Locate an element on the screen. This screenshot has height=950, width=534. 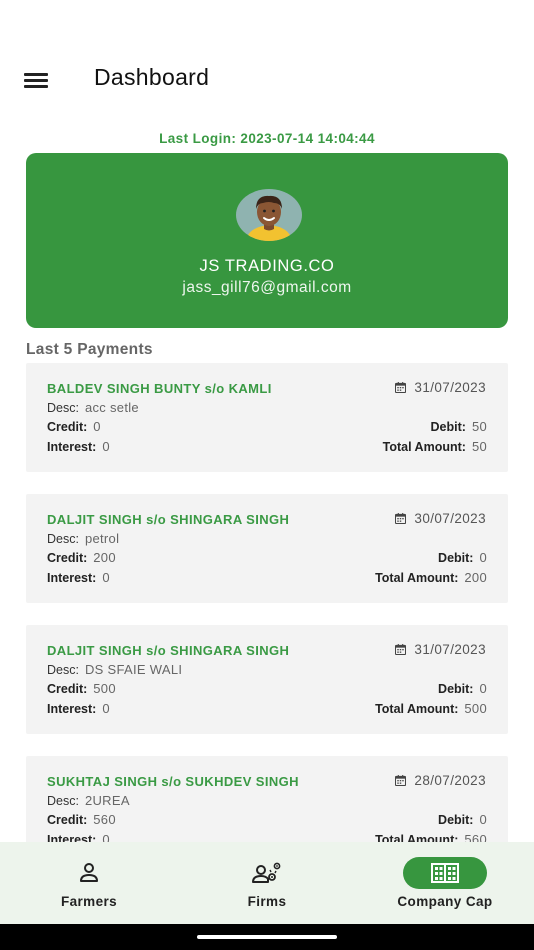
payment-date: 30/07/2023 is located at coordinates (440, 518).